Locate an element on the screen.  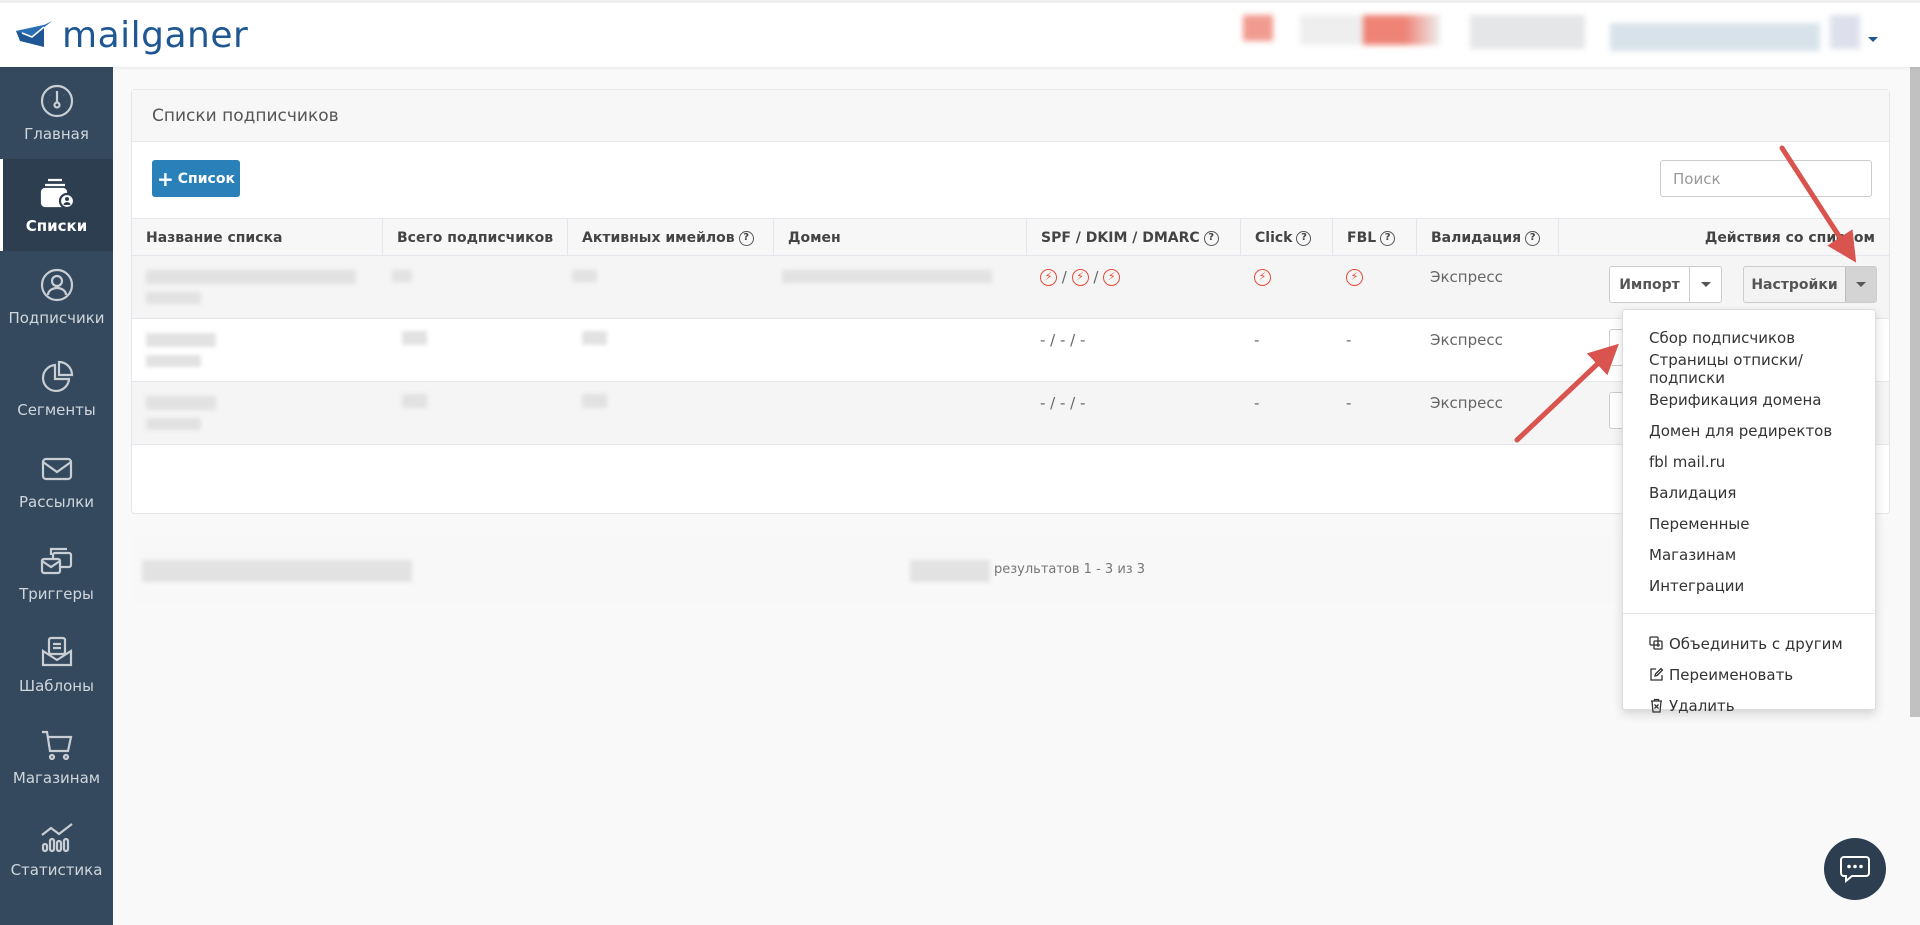
menu-item-variables: Переменные is located at coordinates (1749, 523).